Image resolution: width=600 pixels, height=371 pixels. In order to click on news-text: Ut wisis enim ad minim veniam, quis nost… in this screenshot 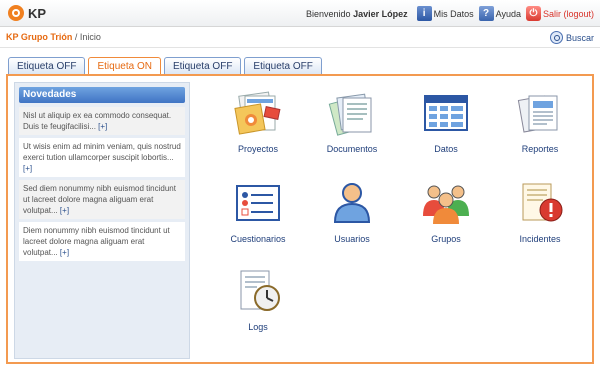, I will do `click(102, 152)`.